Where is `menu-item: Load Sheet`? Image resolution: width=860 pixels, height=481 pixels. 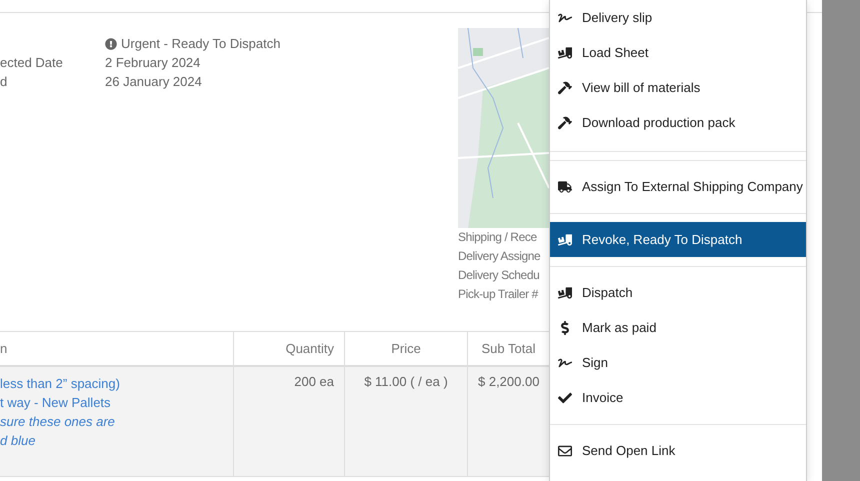
menu-item: Load Sheet is located at coordinates (678, 52).